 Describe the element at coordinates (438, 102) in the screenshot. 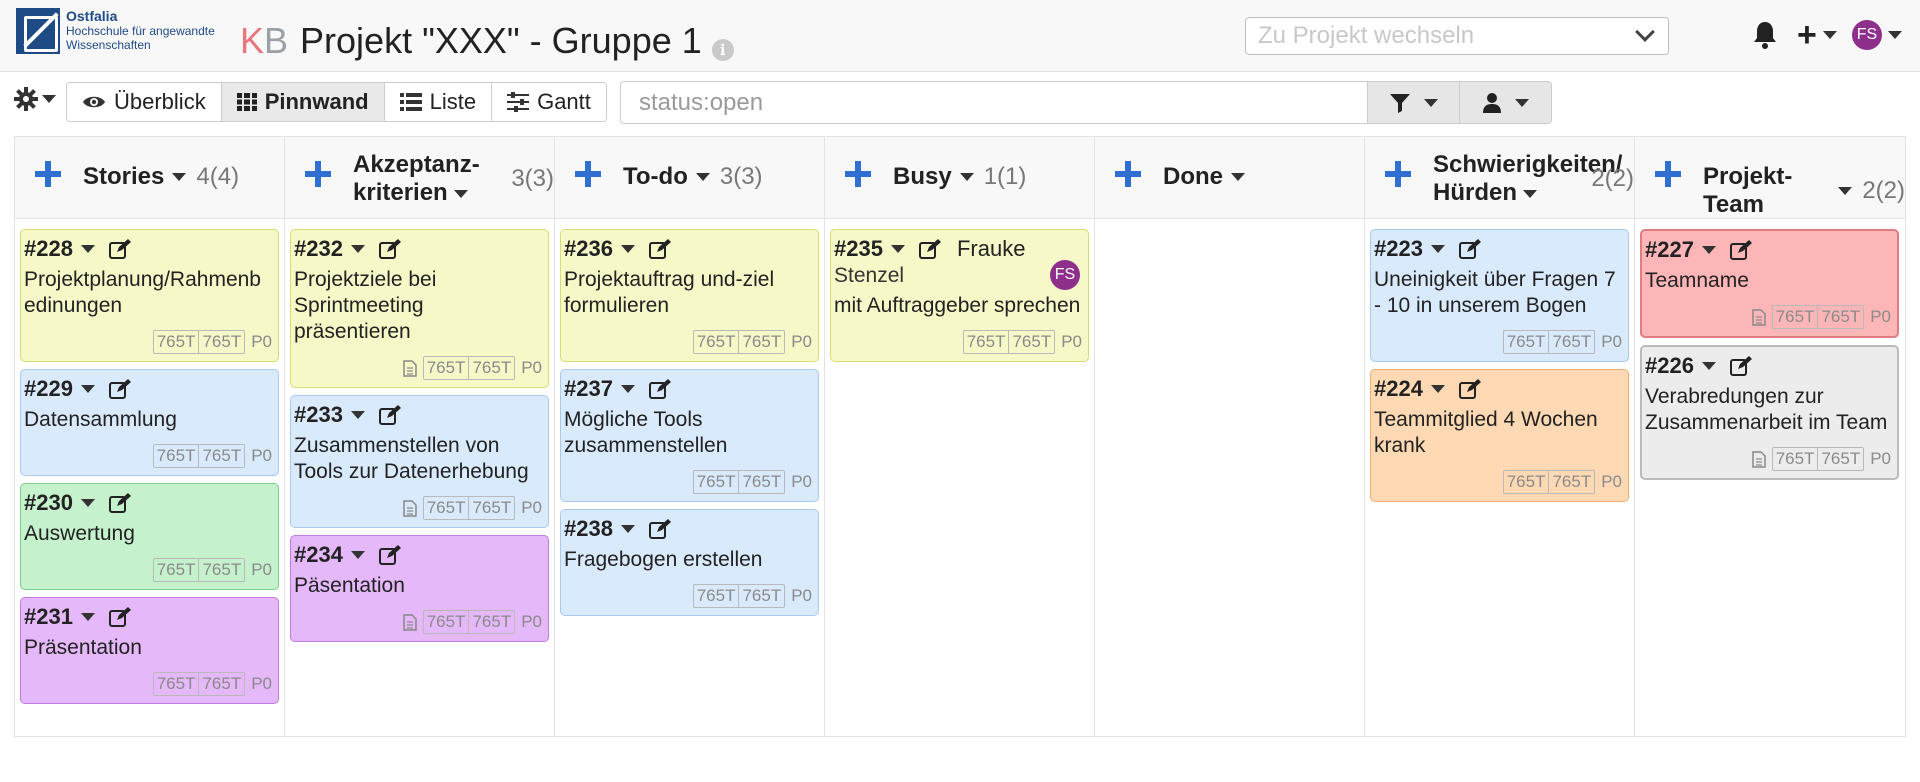

I see `tab-list: Liste` at that location.